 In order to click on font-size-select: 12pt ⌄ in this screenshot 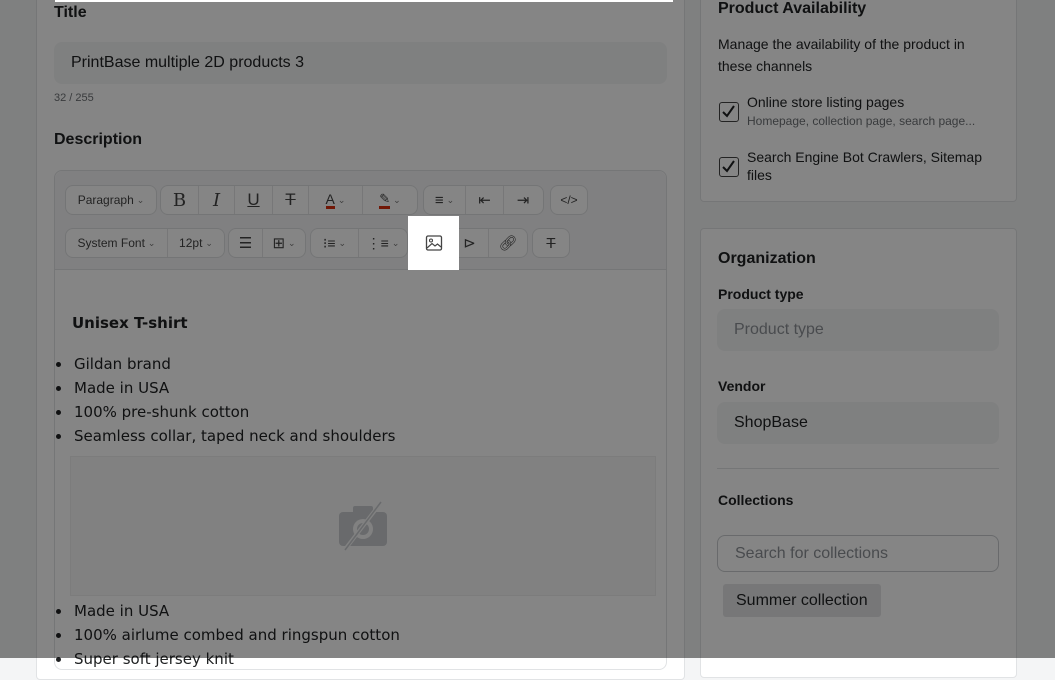, I will do `click(196, 243)`.